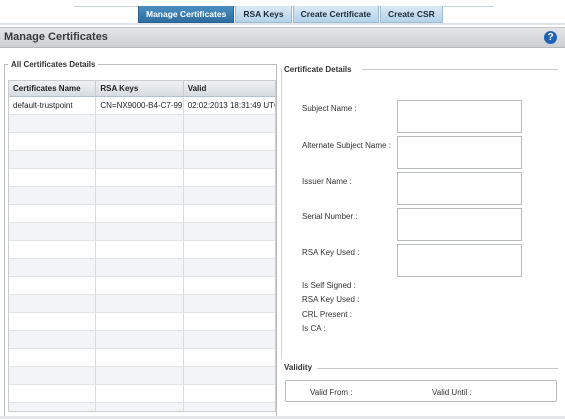 The image size is (565, 419). Describe the element at coordinates (314, 328) in the screenshot. I see `is-ca-label: Is CA :` at that location.